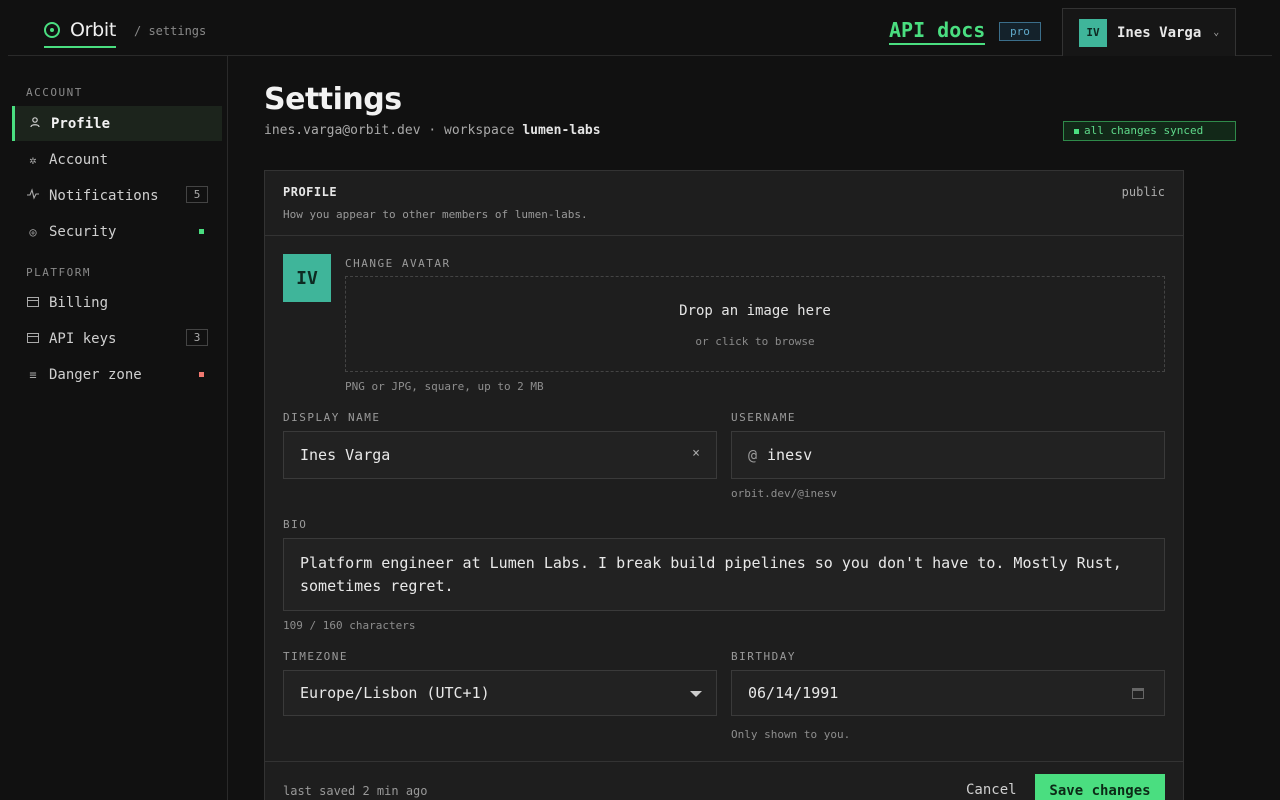 This screenshot has width=1280, height=800. Describe the element at coordinates (93, 30) in the screenshot. I see `brand-name: Orbit` at that location.